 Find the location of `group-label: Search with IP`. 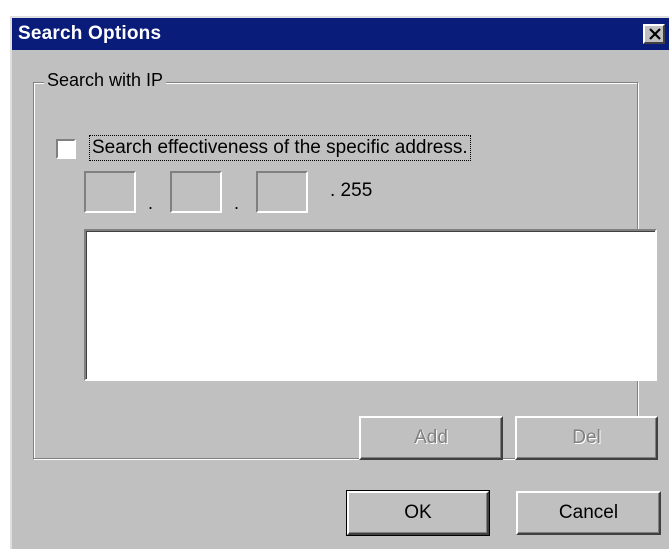

group-label: Search with IP is located at coordinates (105, 80).